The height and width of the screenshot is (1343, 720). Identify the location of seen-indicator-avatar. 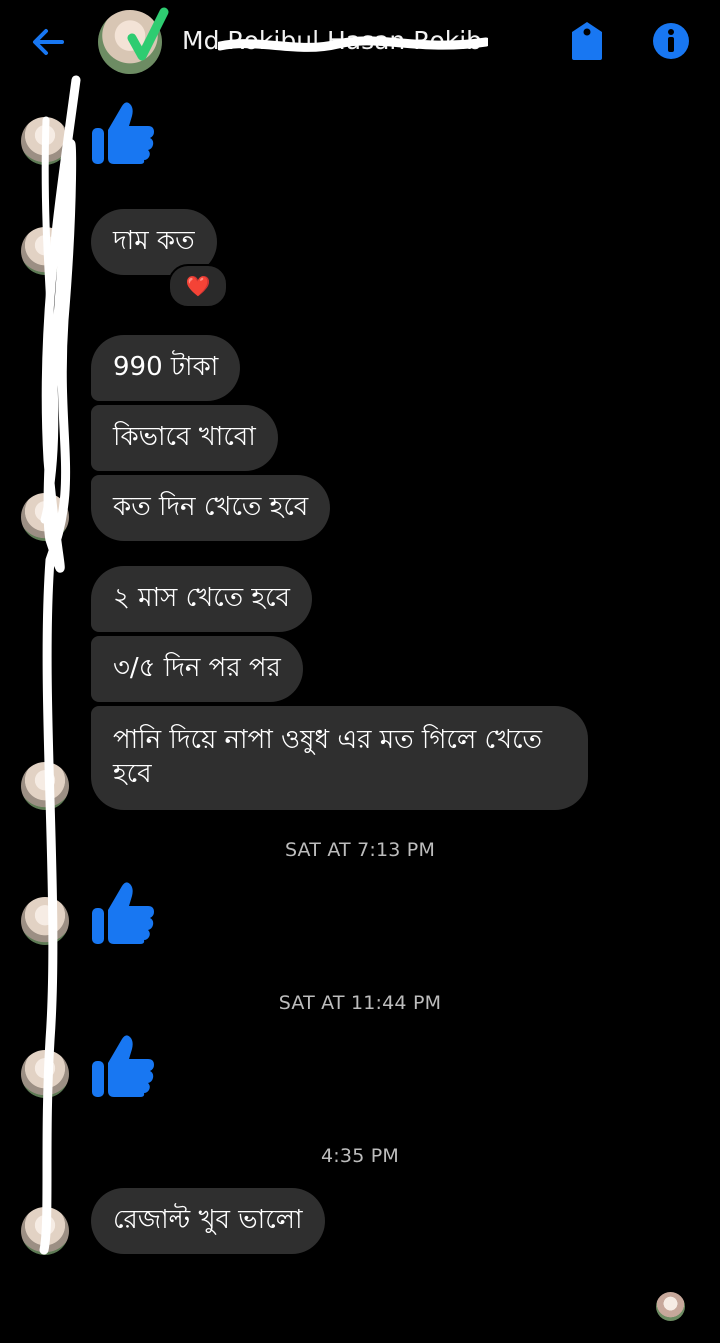
(670, 1306).